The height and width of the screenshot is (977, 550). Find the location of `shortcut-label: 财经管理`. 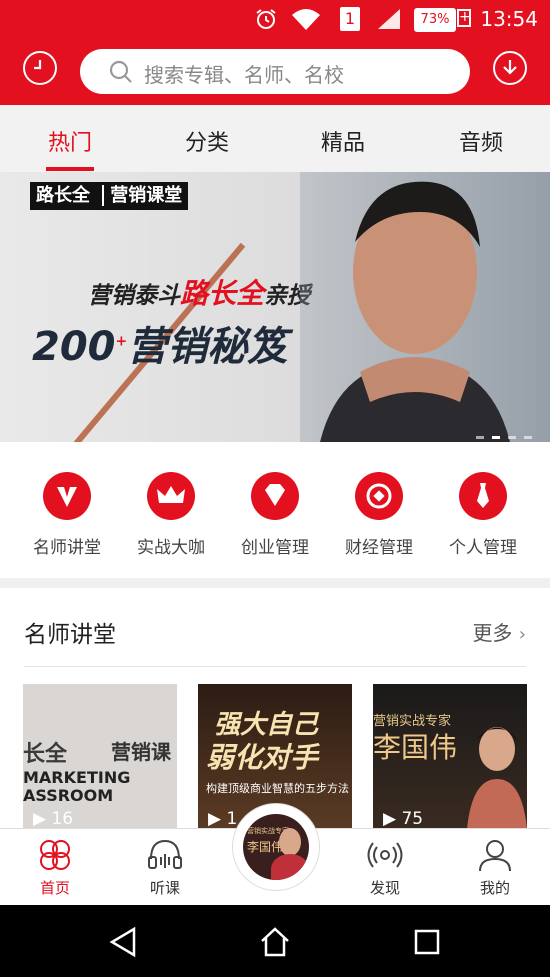

shortcut-label: 财经管理 is located at coordinates (379, 548).